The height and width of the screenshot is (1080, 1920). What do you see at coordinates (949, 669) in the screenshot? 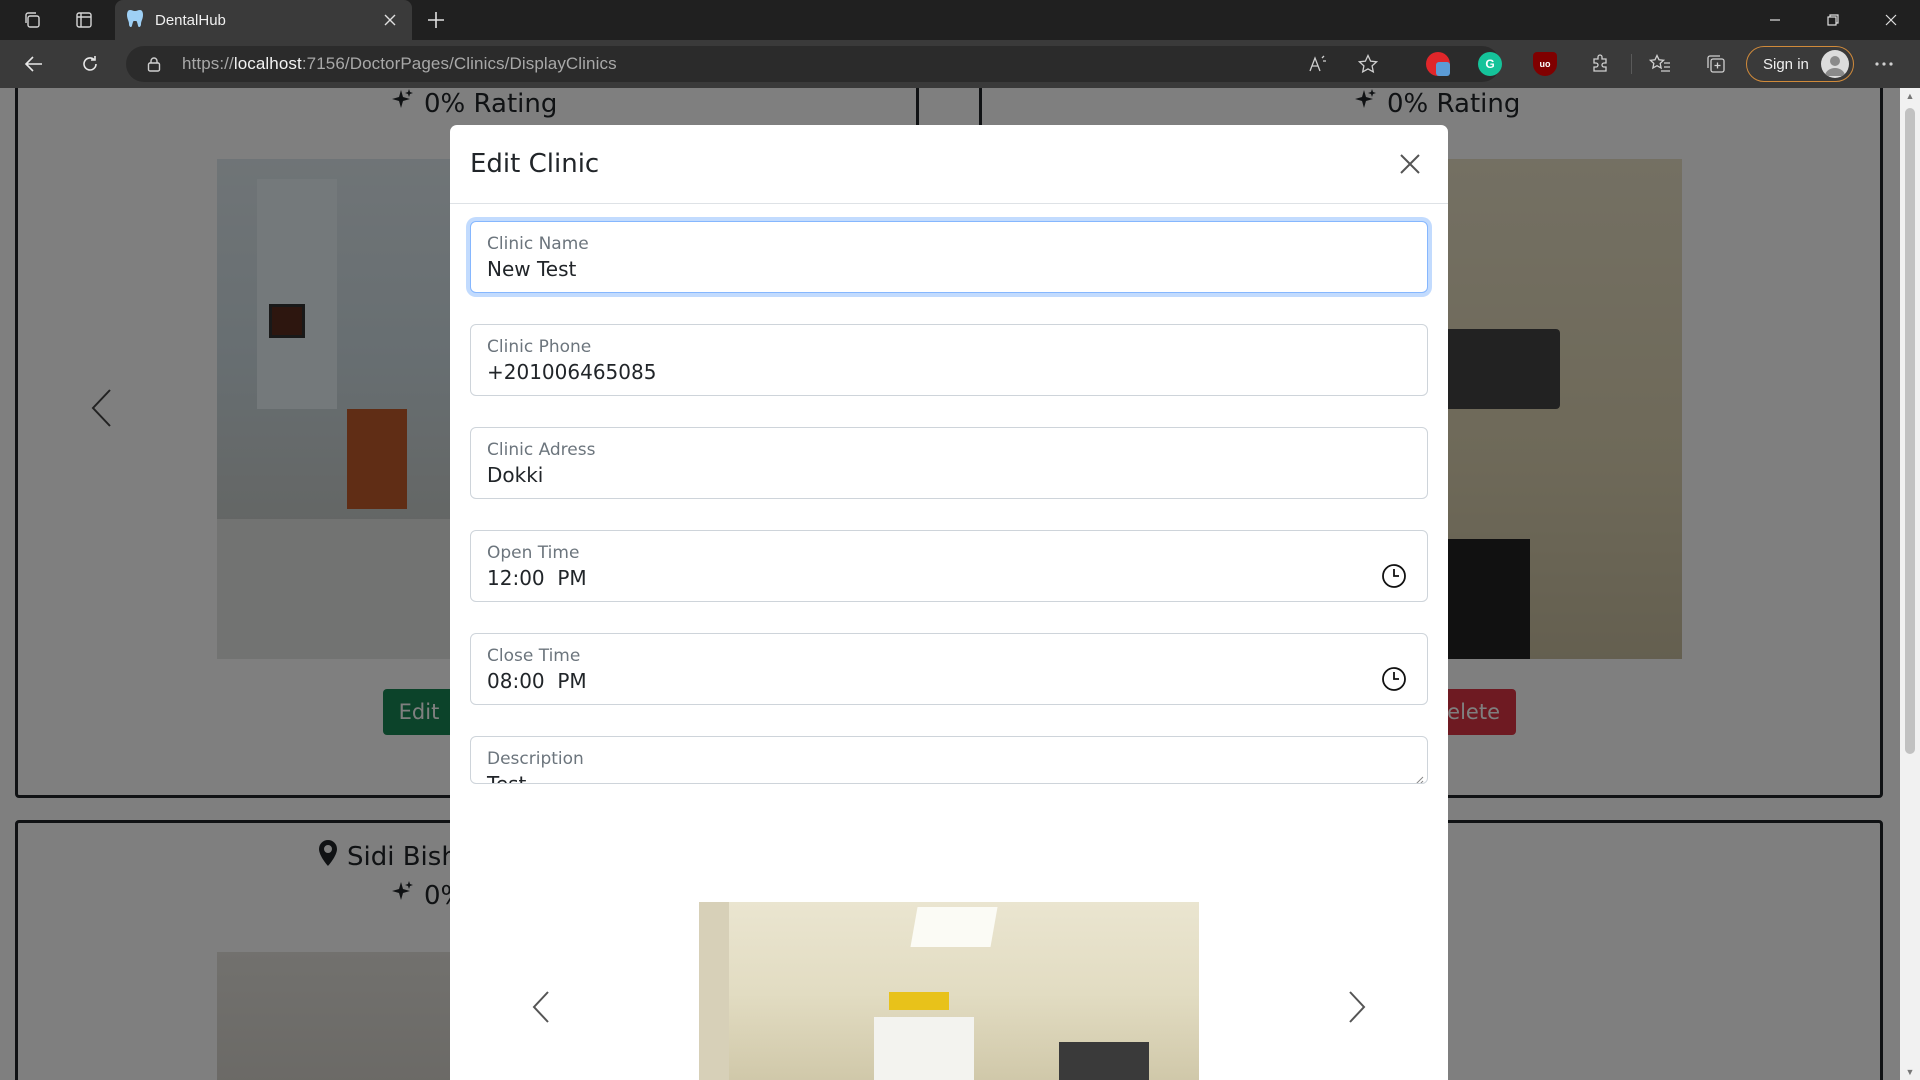
I see `close-time-field: Close Time 08:00 PM` at bounding box center [949, 669].